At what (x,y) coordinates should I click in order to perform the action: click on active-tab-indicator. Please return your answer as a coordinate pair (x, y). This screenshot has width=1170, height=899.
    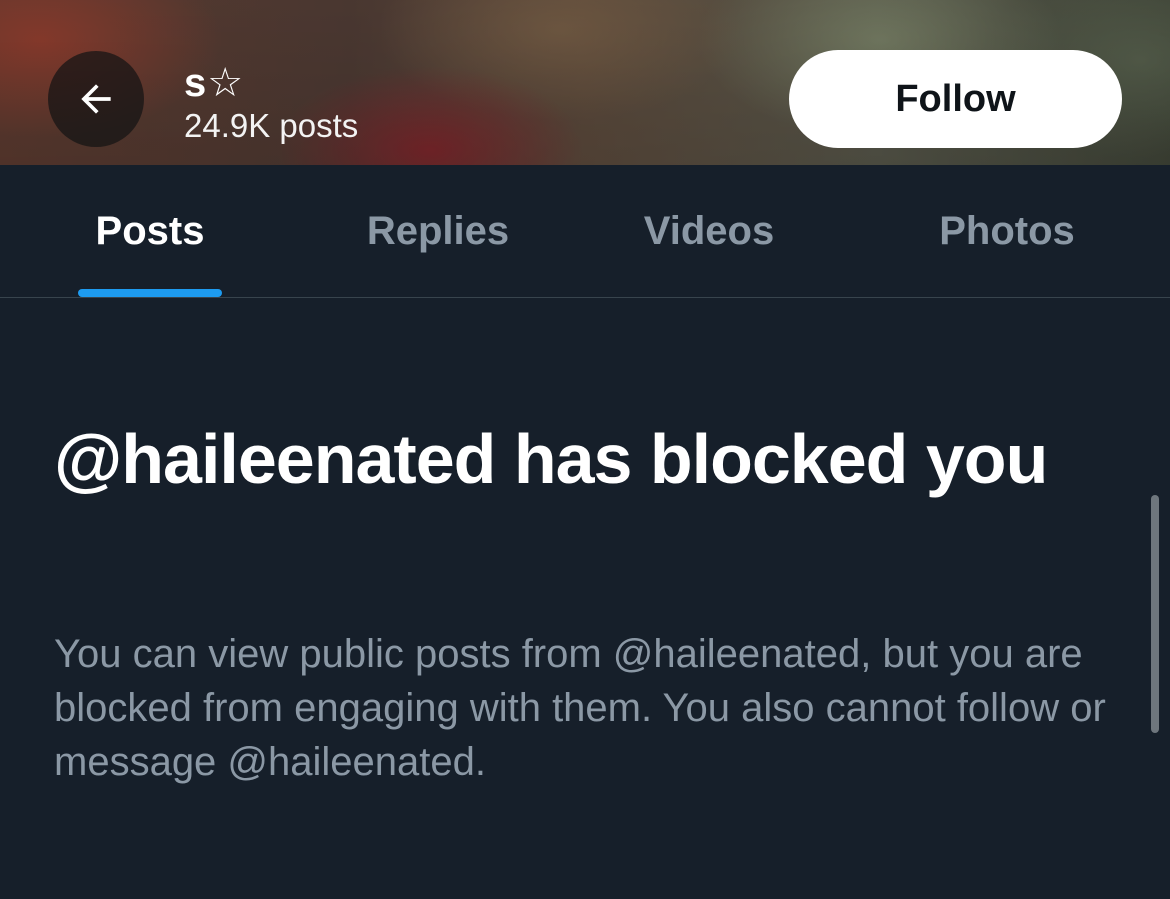
    Looking at the image, I should click on (150, 293).